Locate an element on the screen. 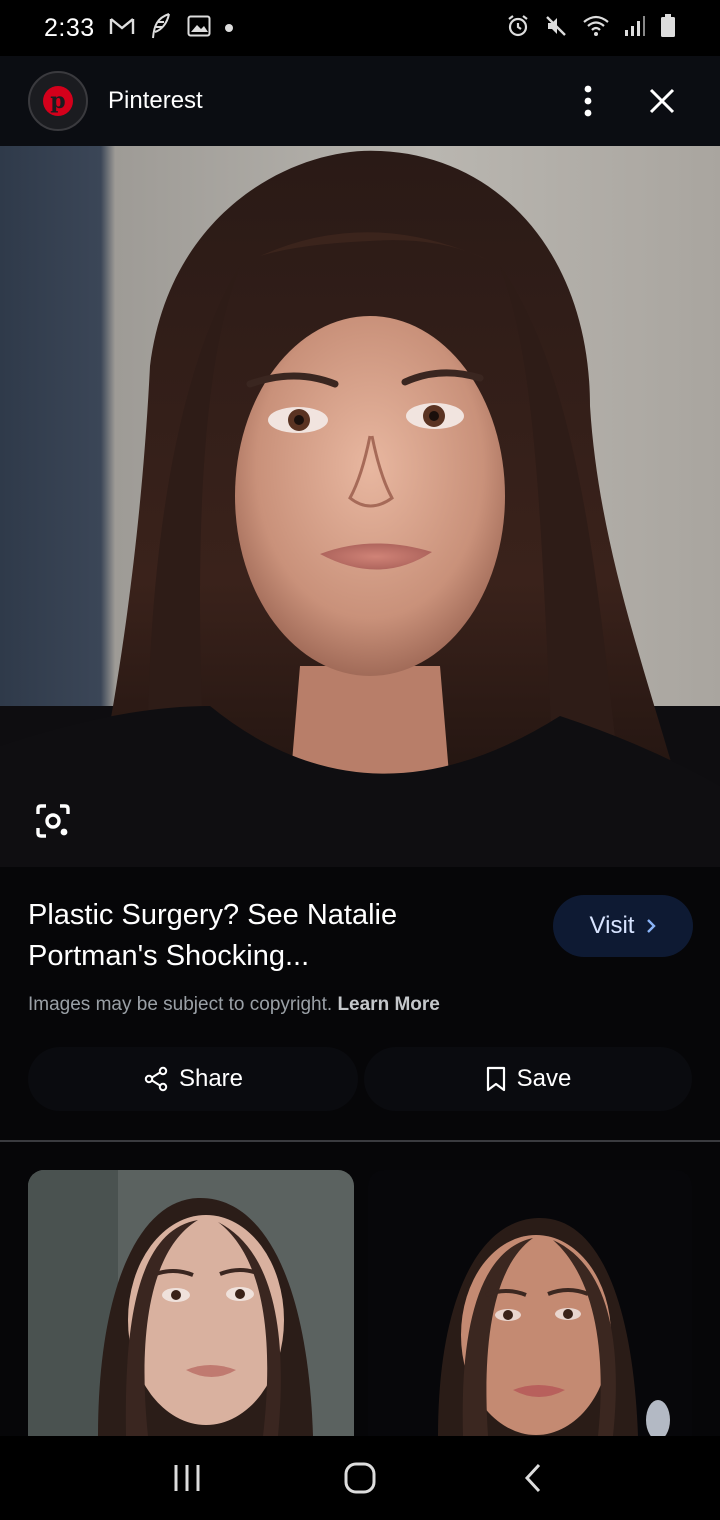 The width and height of the screenshot is (720, 1520). close-button is located at coordinates (662, 101).